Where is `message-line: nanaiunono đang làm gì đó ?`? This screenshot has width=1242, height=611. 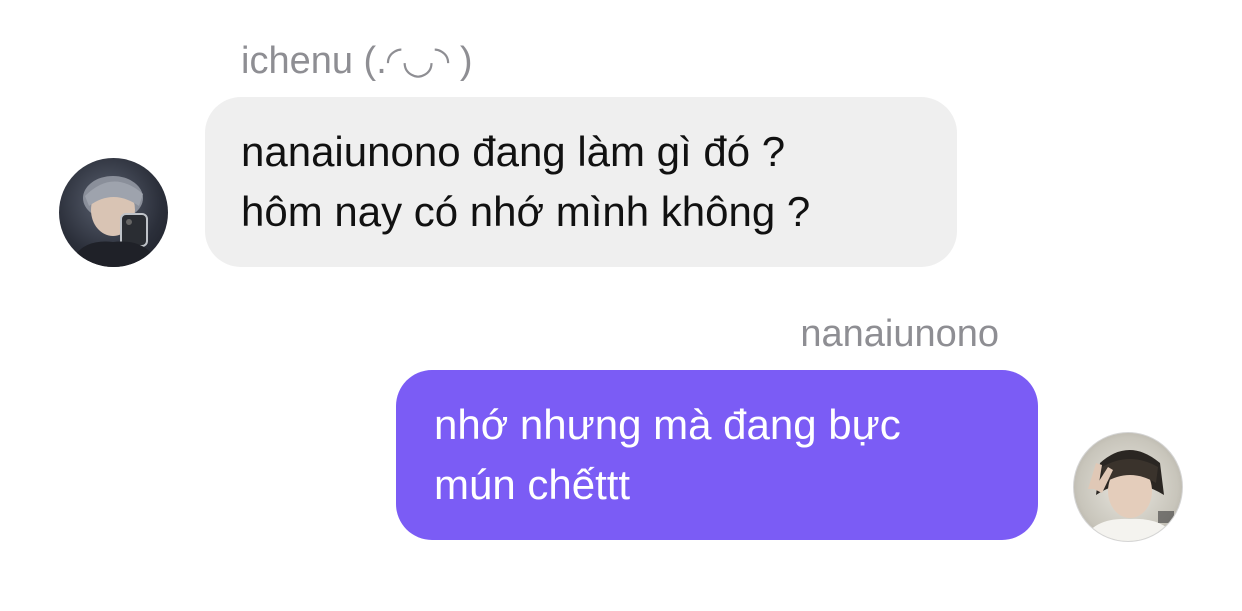 message-line: nanaiunono đang làm gì đó ? is located at coordinates (513, 151).